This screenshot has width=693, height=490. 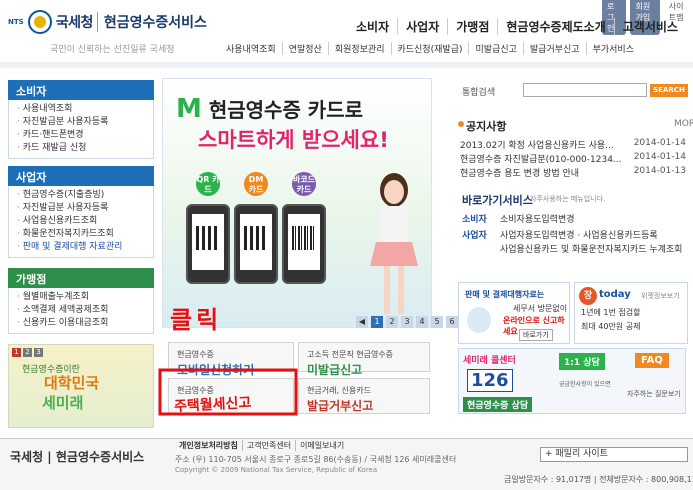 I want to click on faq-button: FAQ, so click(x=652, y=360).